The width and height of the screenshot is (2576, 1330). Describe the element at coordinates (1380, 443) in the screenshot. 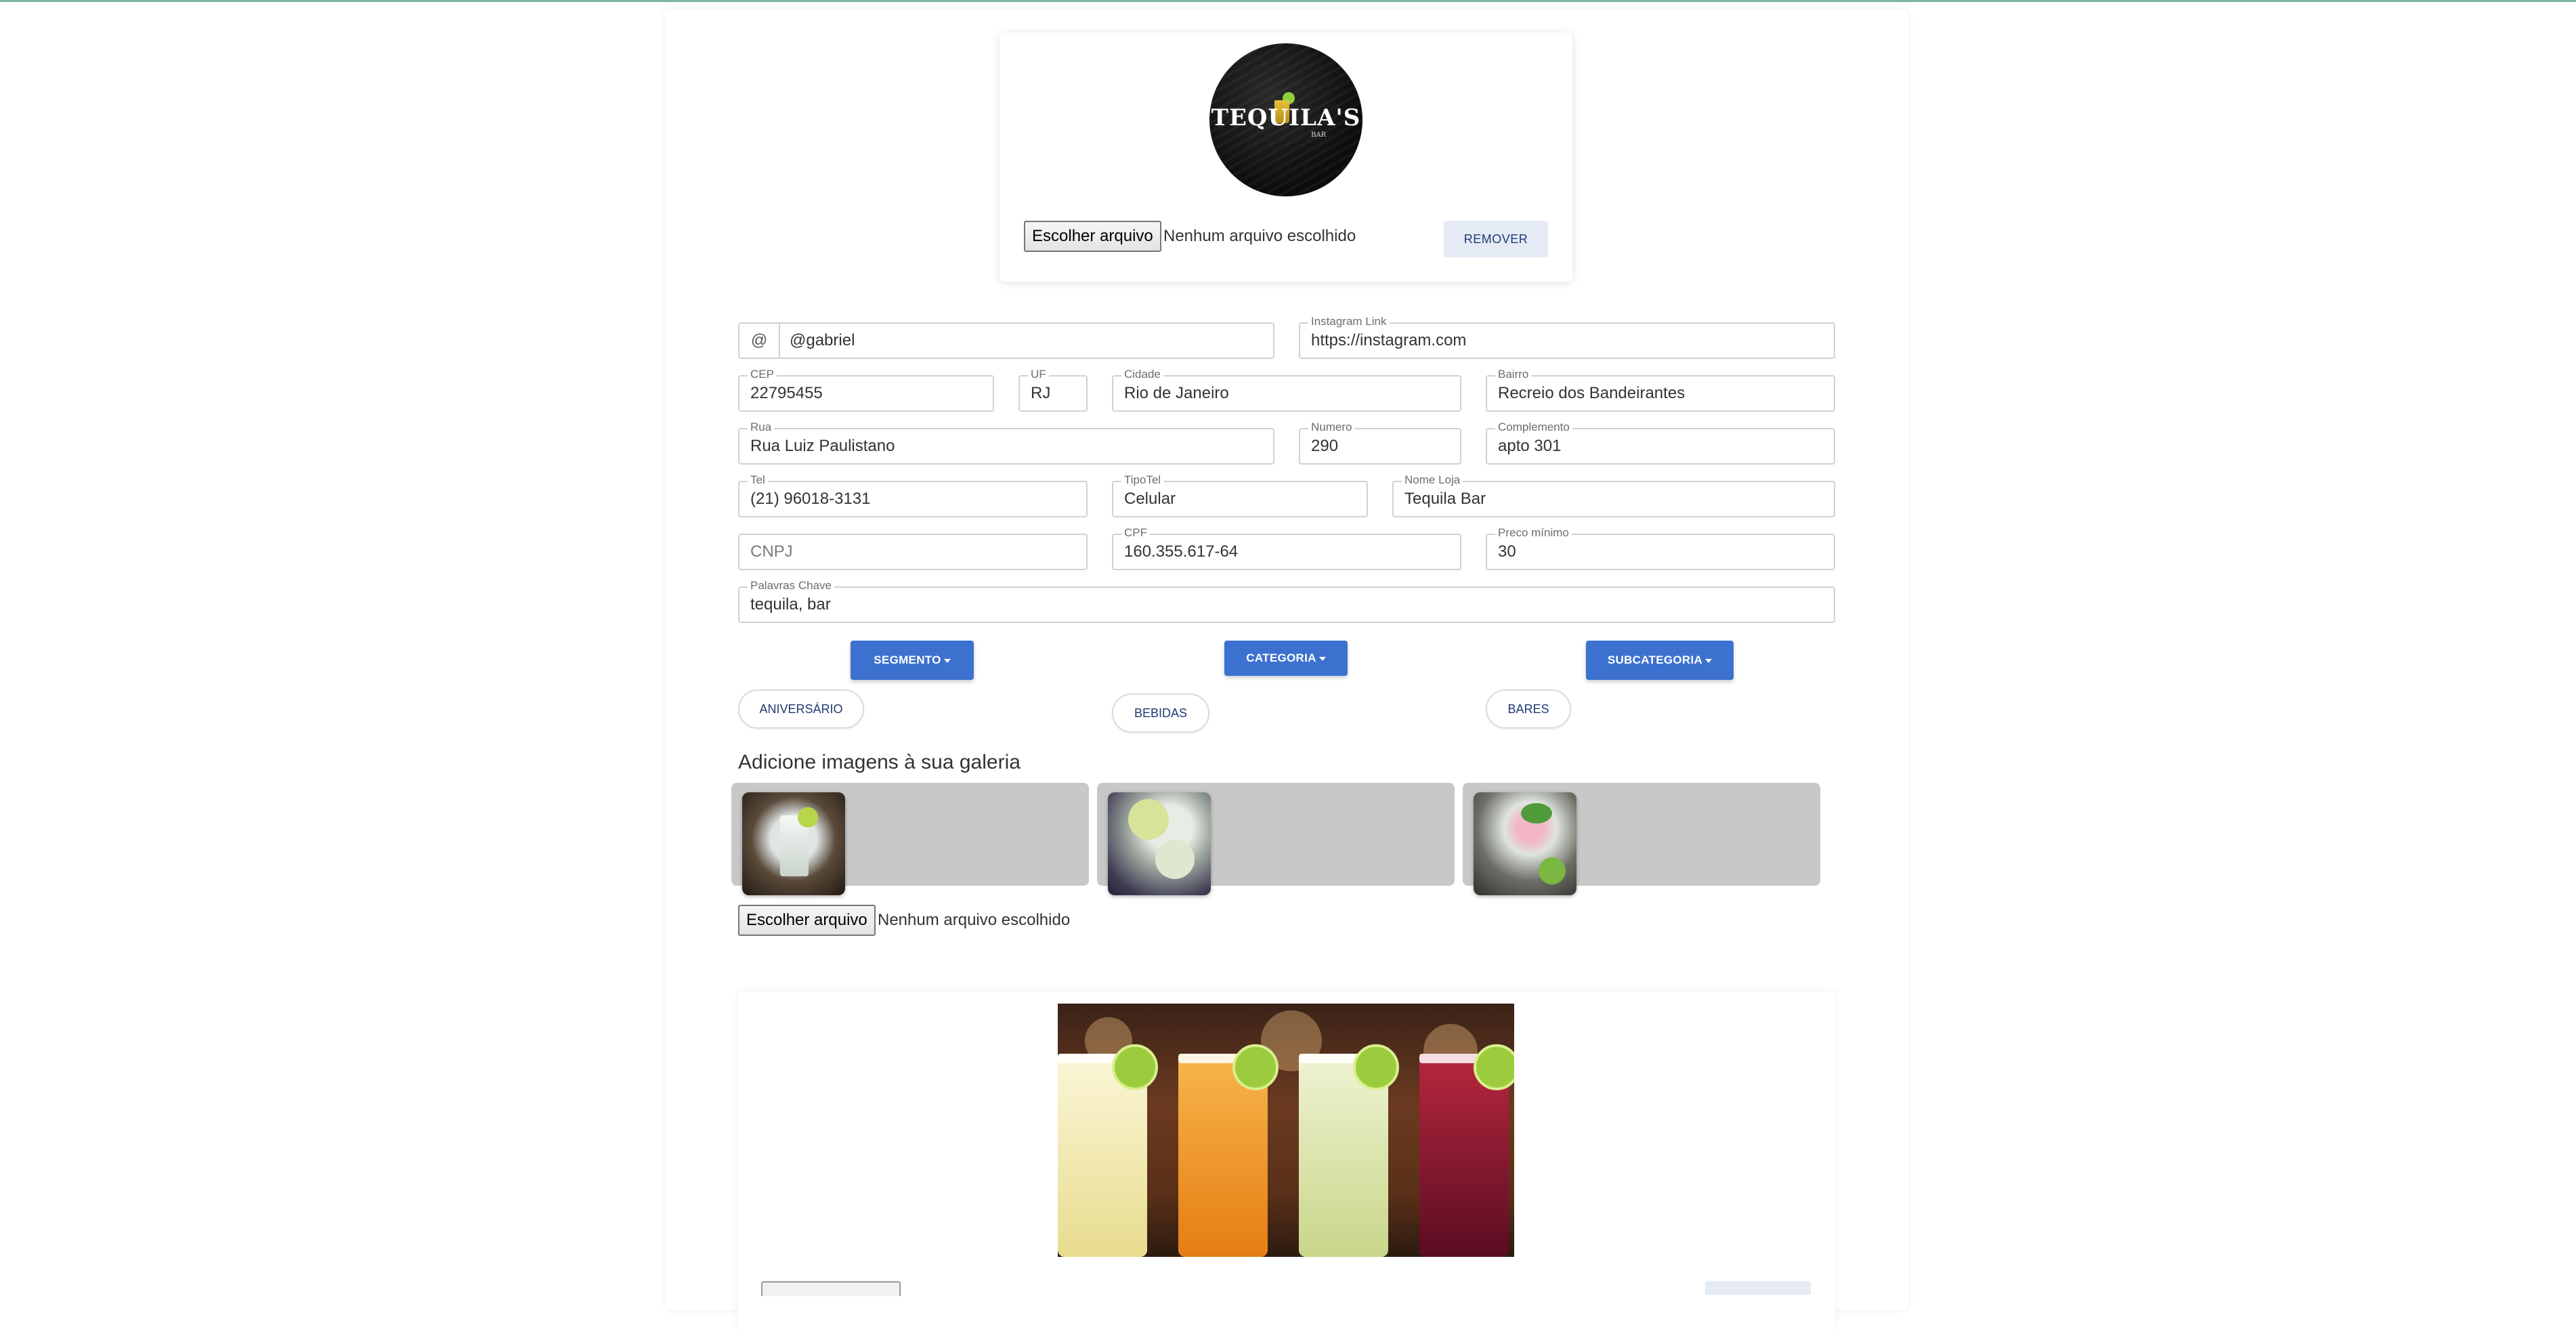

I see `numero-field: Numero 290` at that location.